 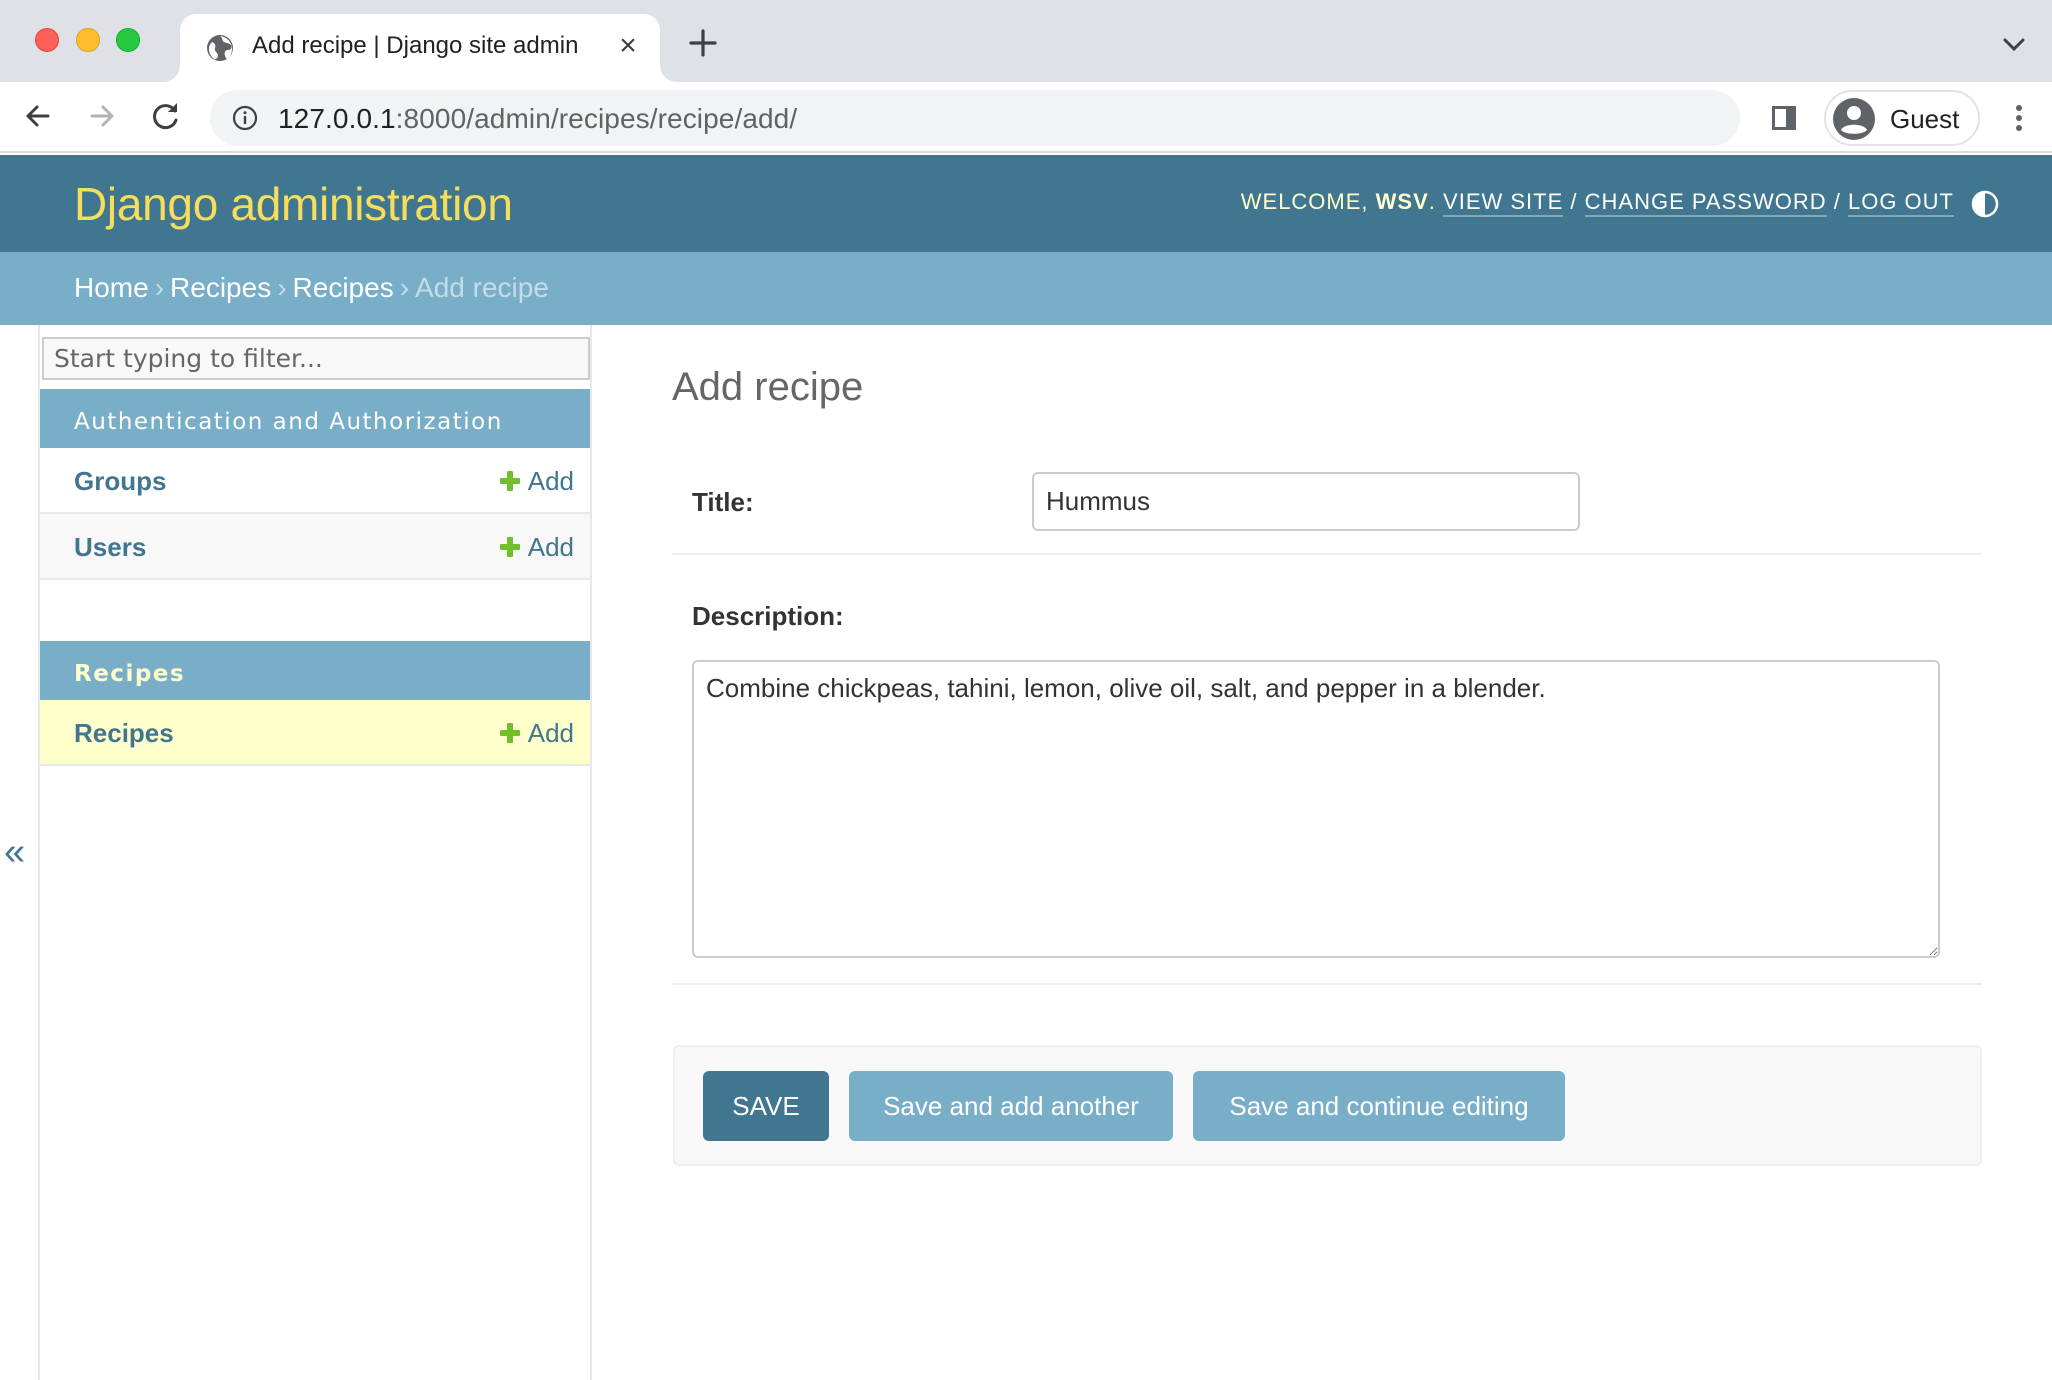 I want to click on toggle-nav-sidebar-button: «, so click(x=18, y=852).